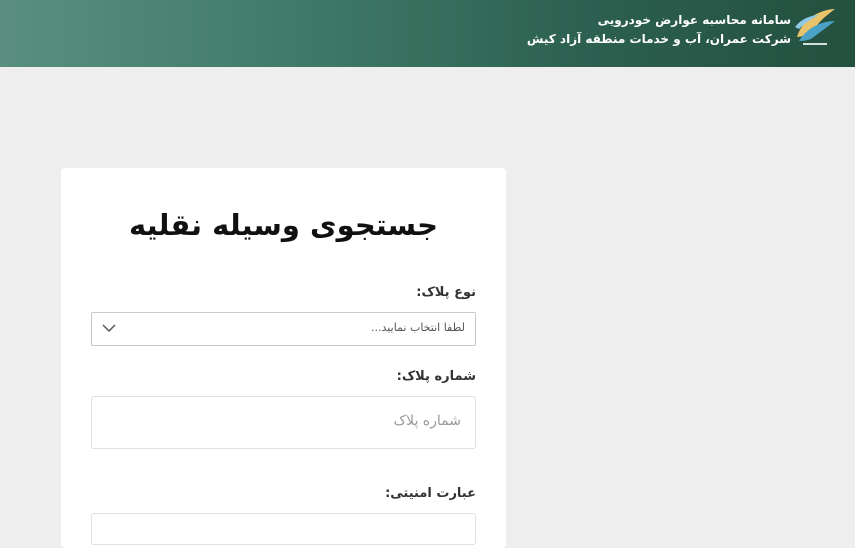 The image size is (855, 548). Describe the element at coordinates (109, 328) in the screenshot. I see `chevron-down-icon` at that location.